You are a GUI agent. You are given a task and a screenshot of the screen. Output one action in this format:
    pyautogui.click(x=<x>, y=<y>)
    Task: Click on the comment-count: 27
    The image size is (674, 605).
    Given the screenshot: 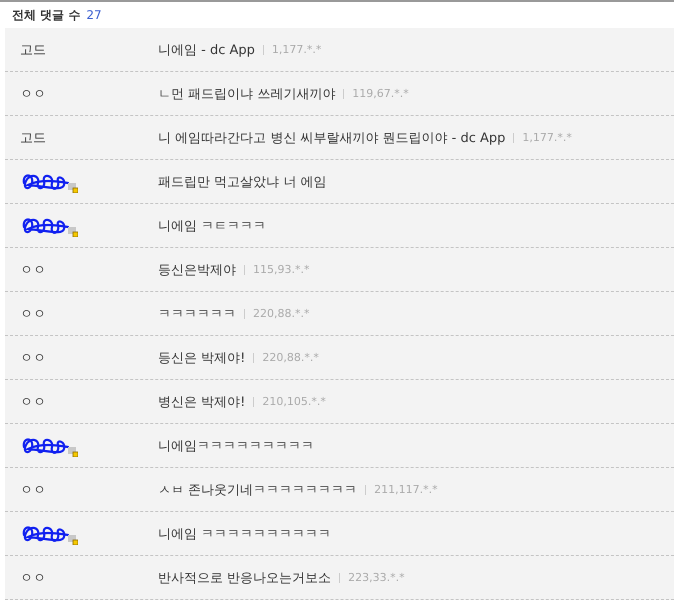 What is the action you would take?
    pyautogui.click(x=94, y=15)
    